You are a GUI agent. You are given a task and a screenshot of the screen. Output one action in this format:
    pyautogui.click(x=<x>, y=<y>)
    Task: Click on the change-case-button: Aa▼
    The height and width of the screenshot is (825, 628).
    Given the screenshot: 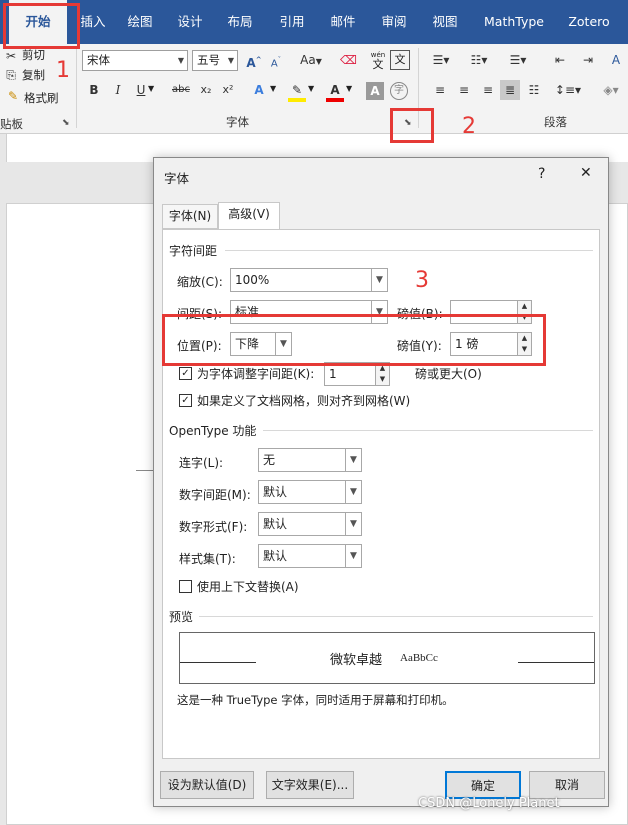 What is the action you would take?
    pyautogui.click(x=311, y=61)
    